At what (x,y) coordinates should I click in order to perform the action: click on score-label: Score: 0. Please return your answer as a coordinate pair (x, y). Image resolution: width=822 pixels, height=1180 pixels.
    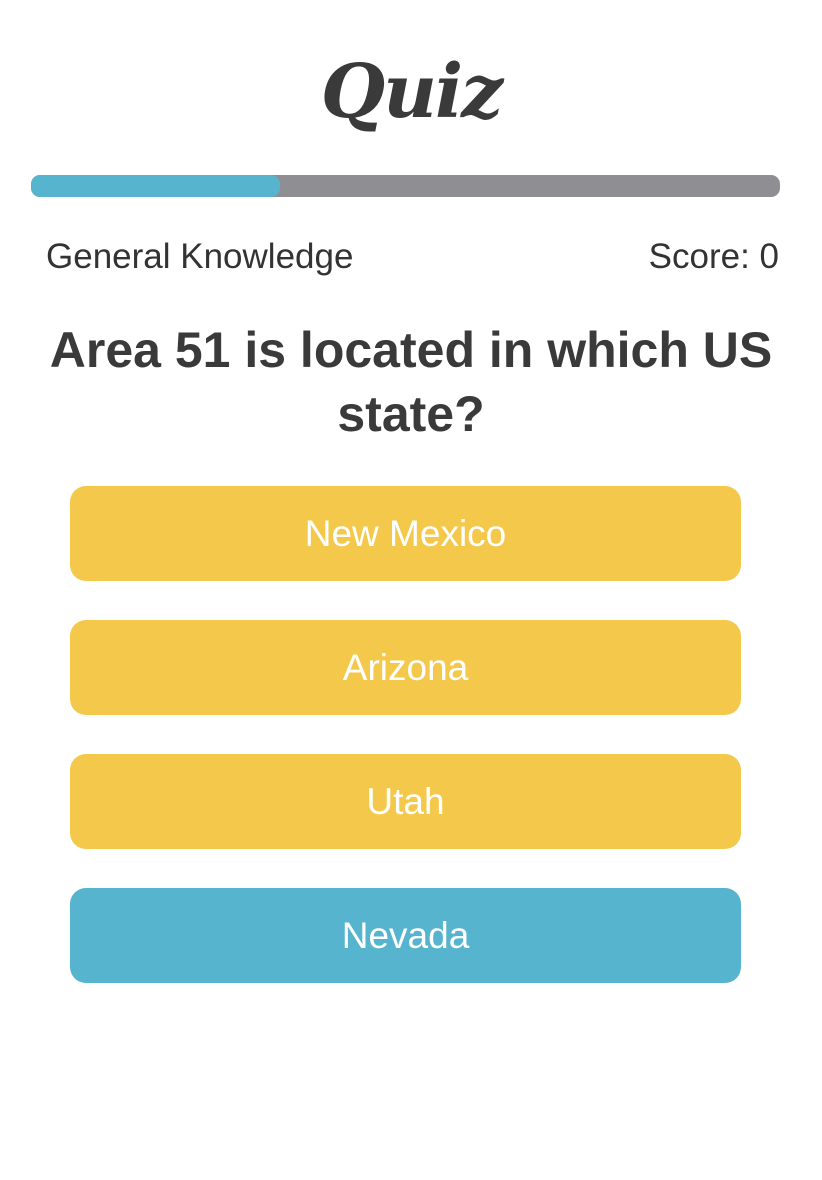
    Looking at the image, I should click on (713, 256).